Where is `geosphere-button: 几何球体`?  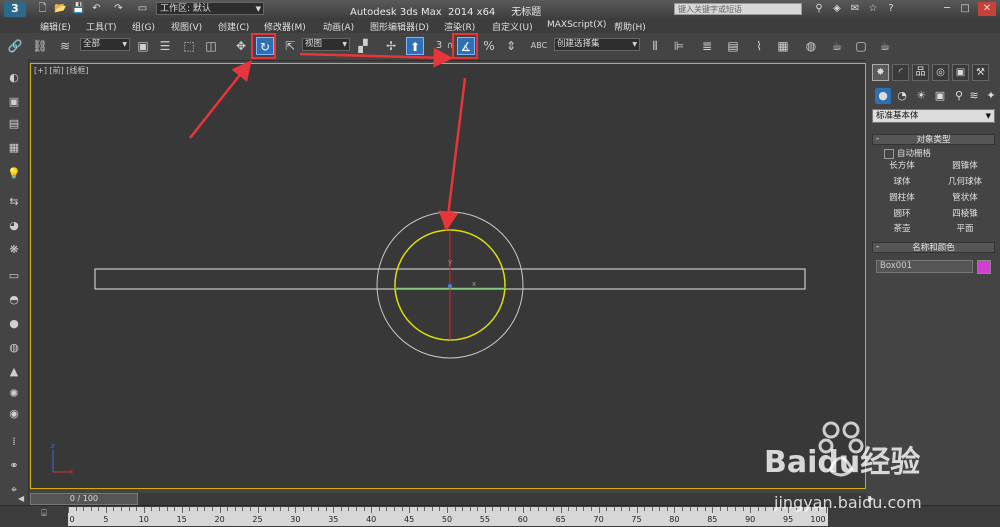 geosphere-button: 几何球体 is located at coordinates (965, 182).